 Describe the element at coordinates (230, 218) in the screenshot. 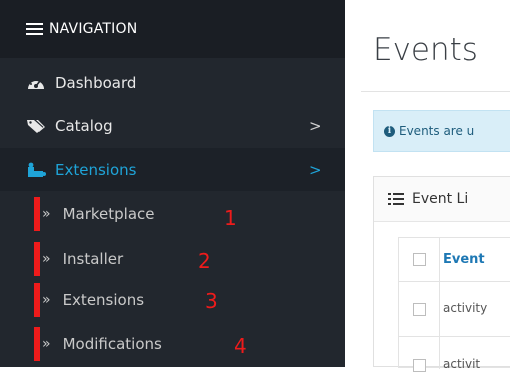

I see `annotation-number: 1` at that location.